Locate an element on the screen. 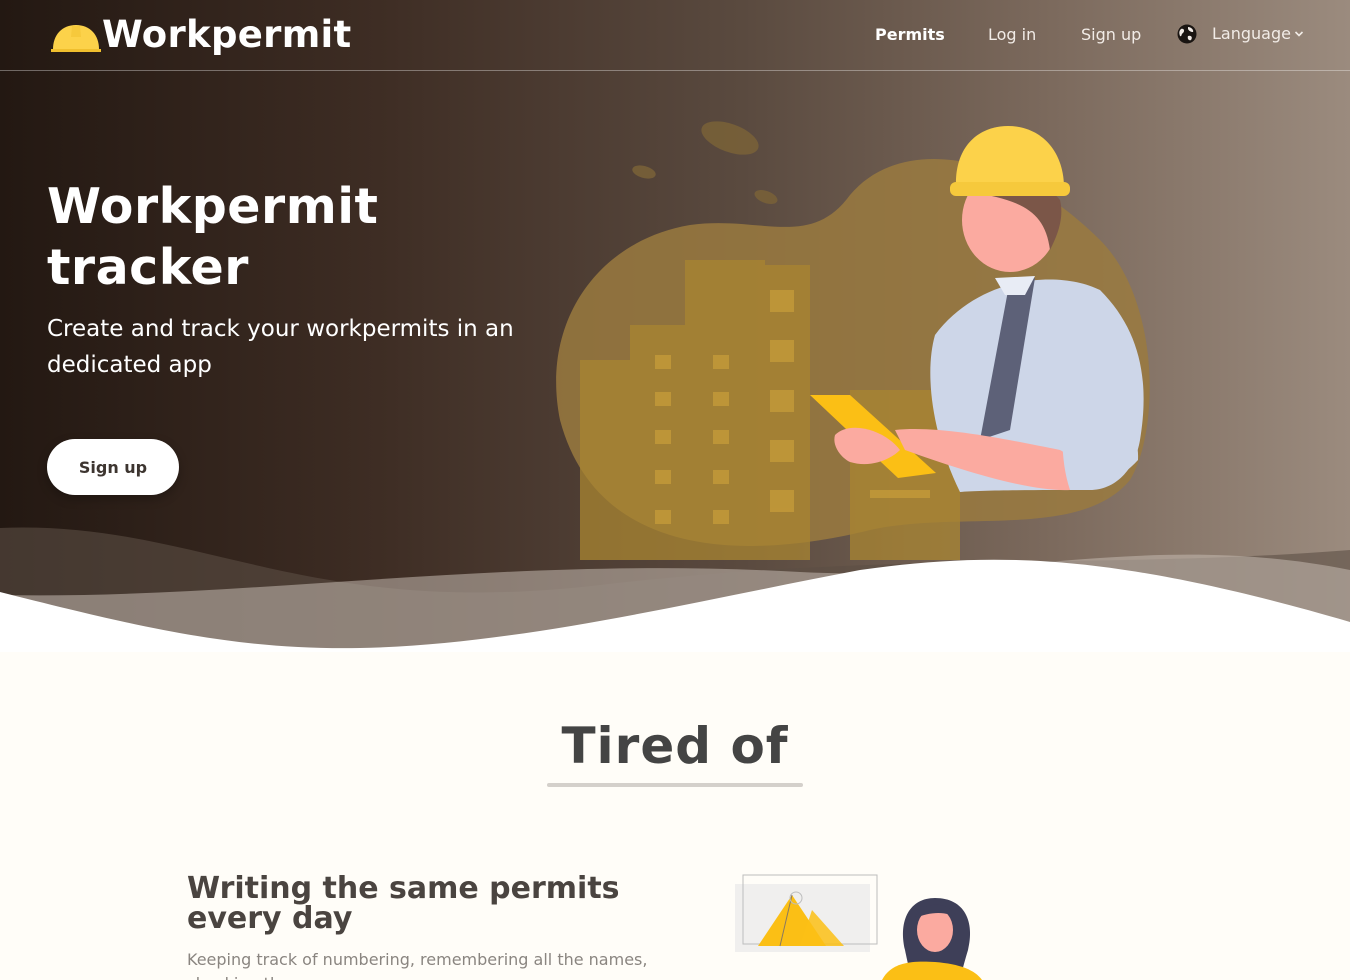 The image size is (1350, 980). hero-title: Workpermit tracker is located at coordinates (213, 237).